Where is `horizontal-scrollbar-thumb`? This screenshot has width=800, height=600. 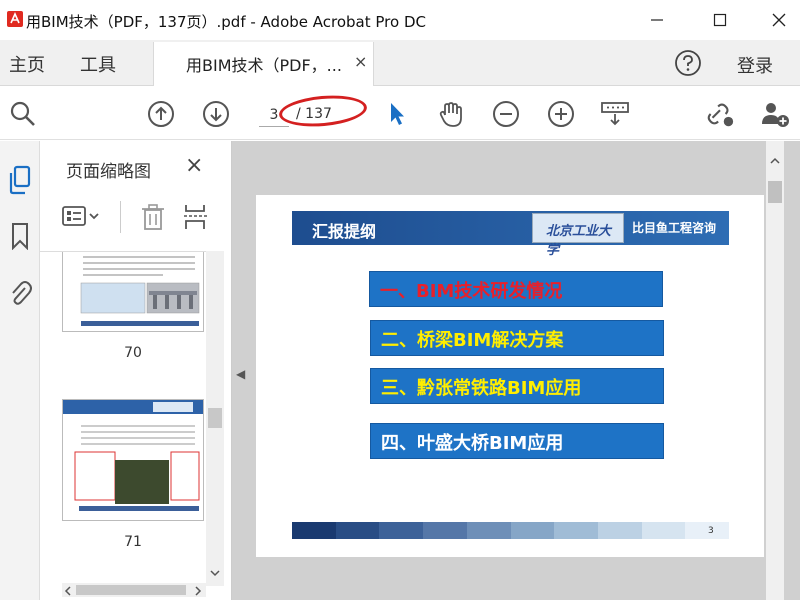 horizontal-scrollbar-thumb is located at coordinates (131, 590).